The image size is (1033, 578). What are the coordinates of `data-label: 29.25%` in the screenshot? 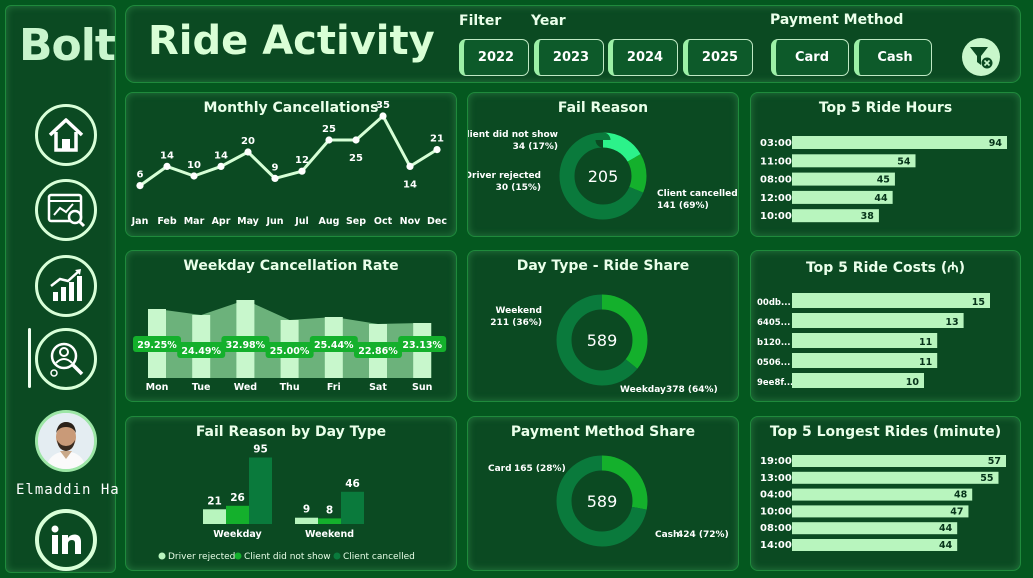 It's located at (157, 345).